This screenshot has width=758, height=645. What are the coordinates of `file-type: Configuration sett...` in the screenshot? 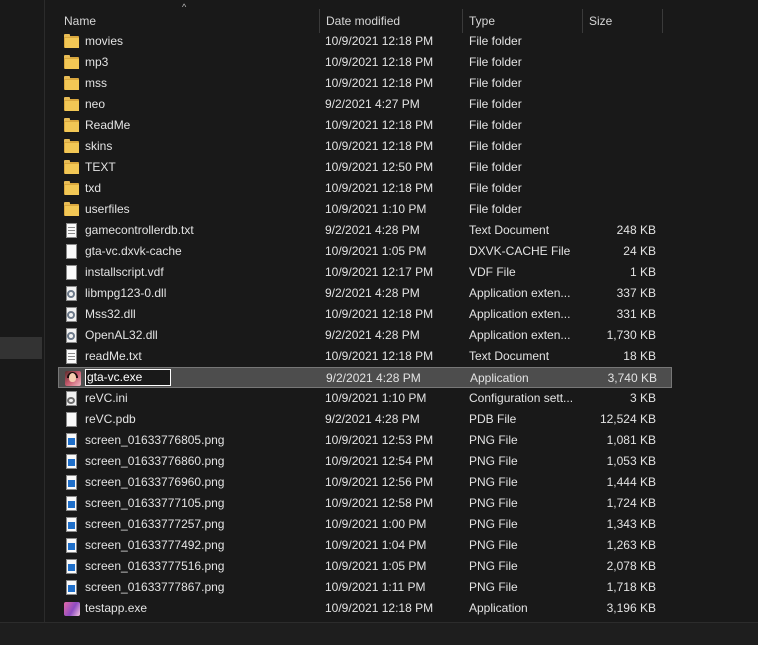 It's located at (521, 398).